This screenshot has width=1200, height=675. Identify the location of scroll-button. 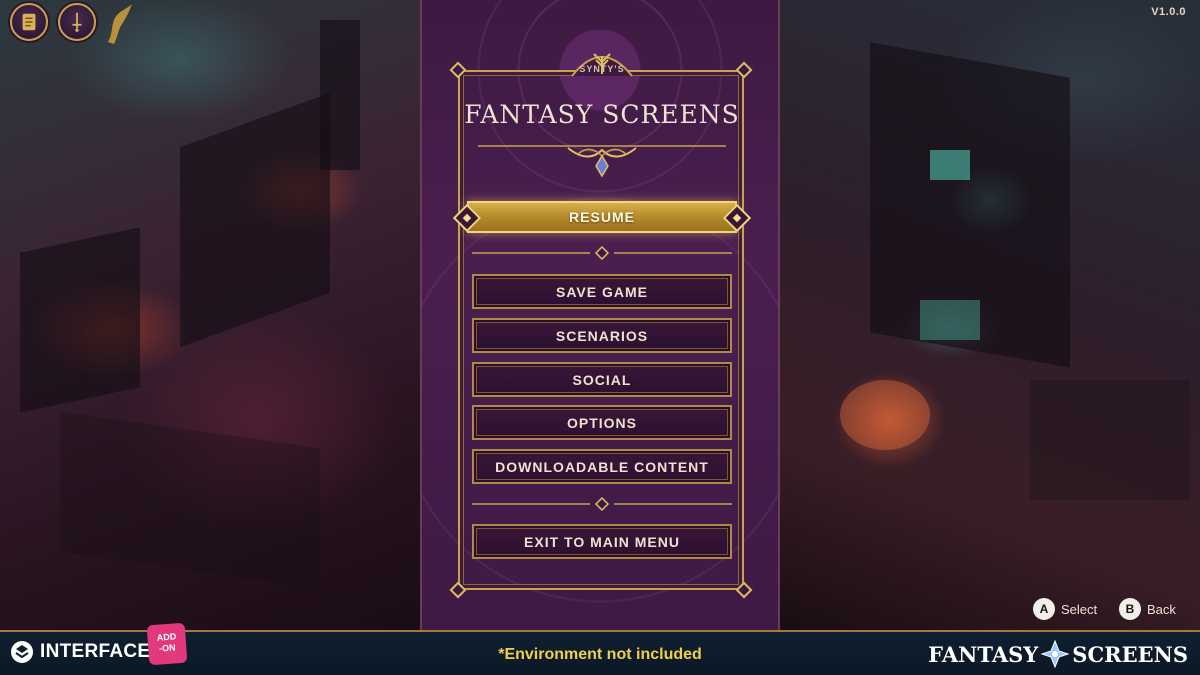
(29, 22).